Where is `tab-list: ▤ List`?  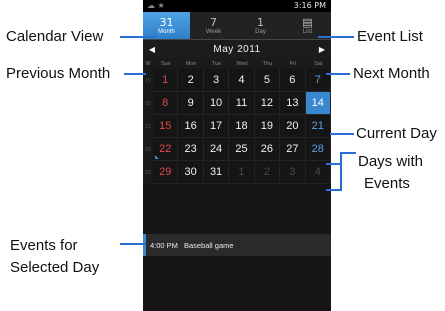
tab-list: ▤ List is located at coordinates (307, 25).